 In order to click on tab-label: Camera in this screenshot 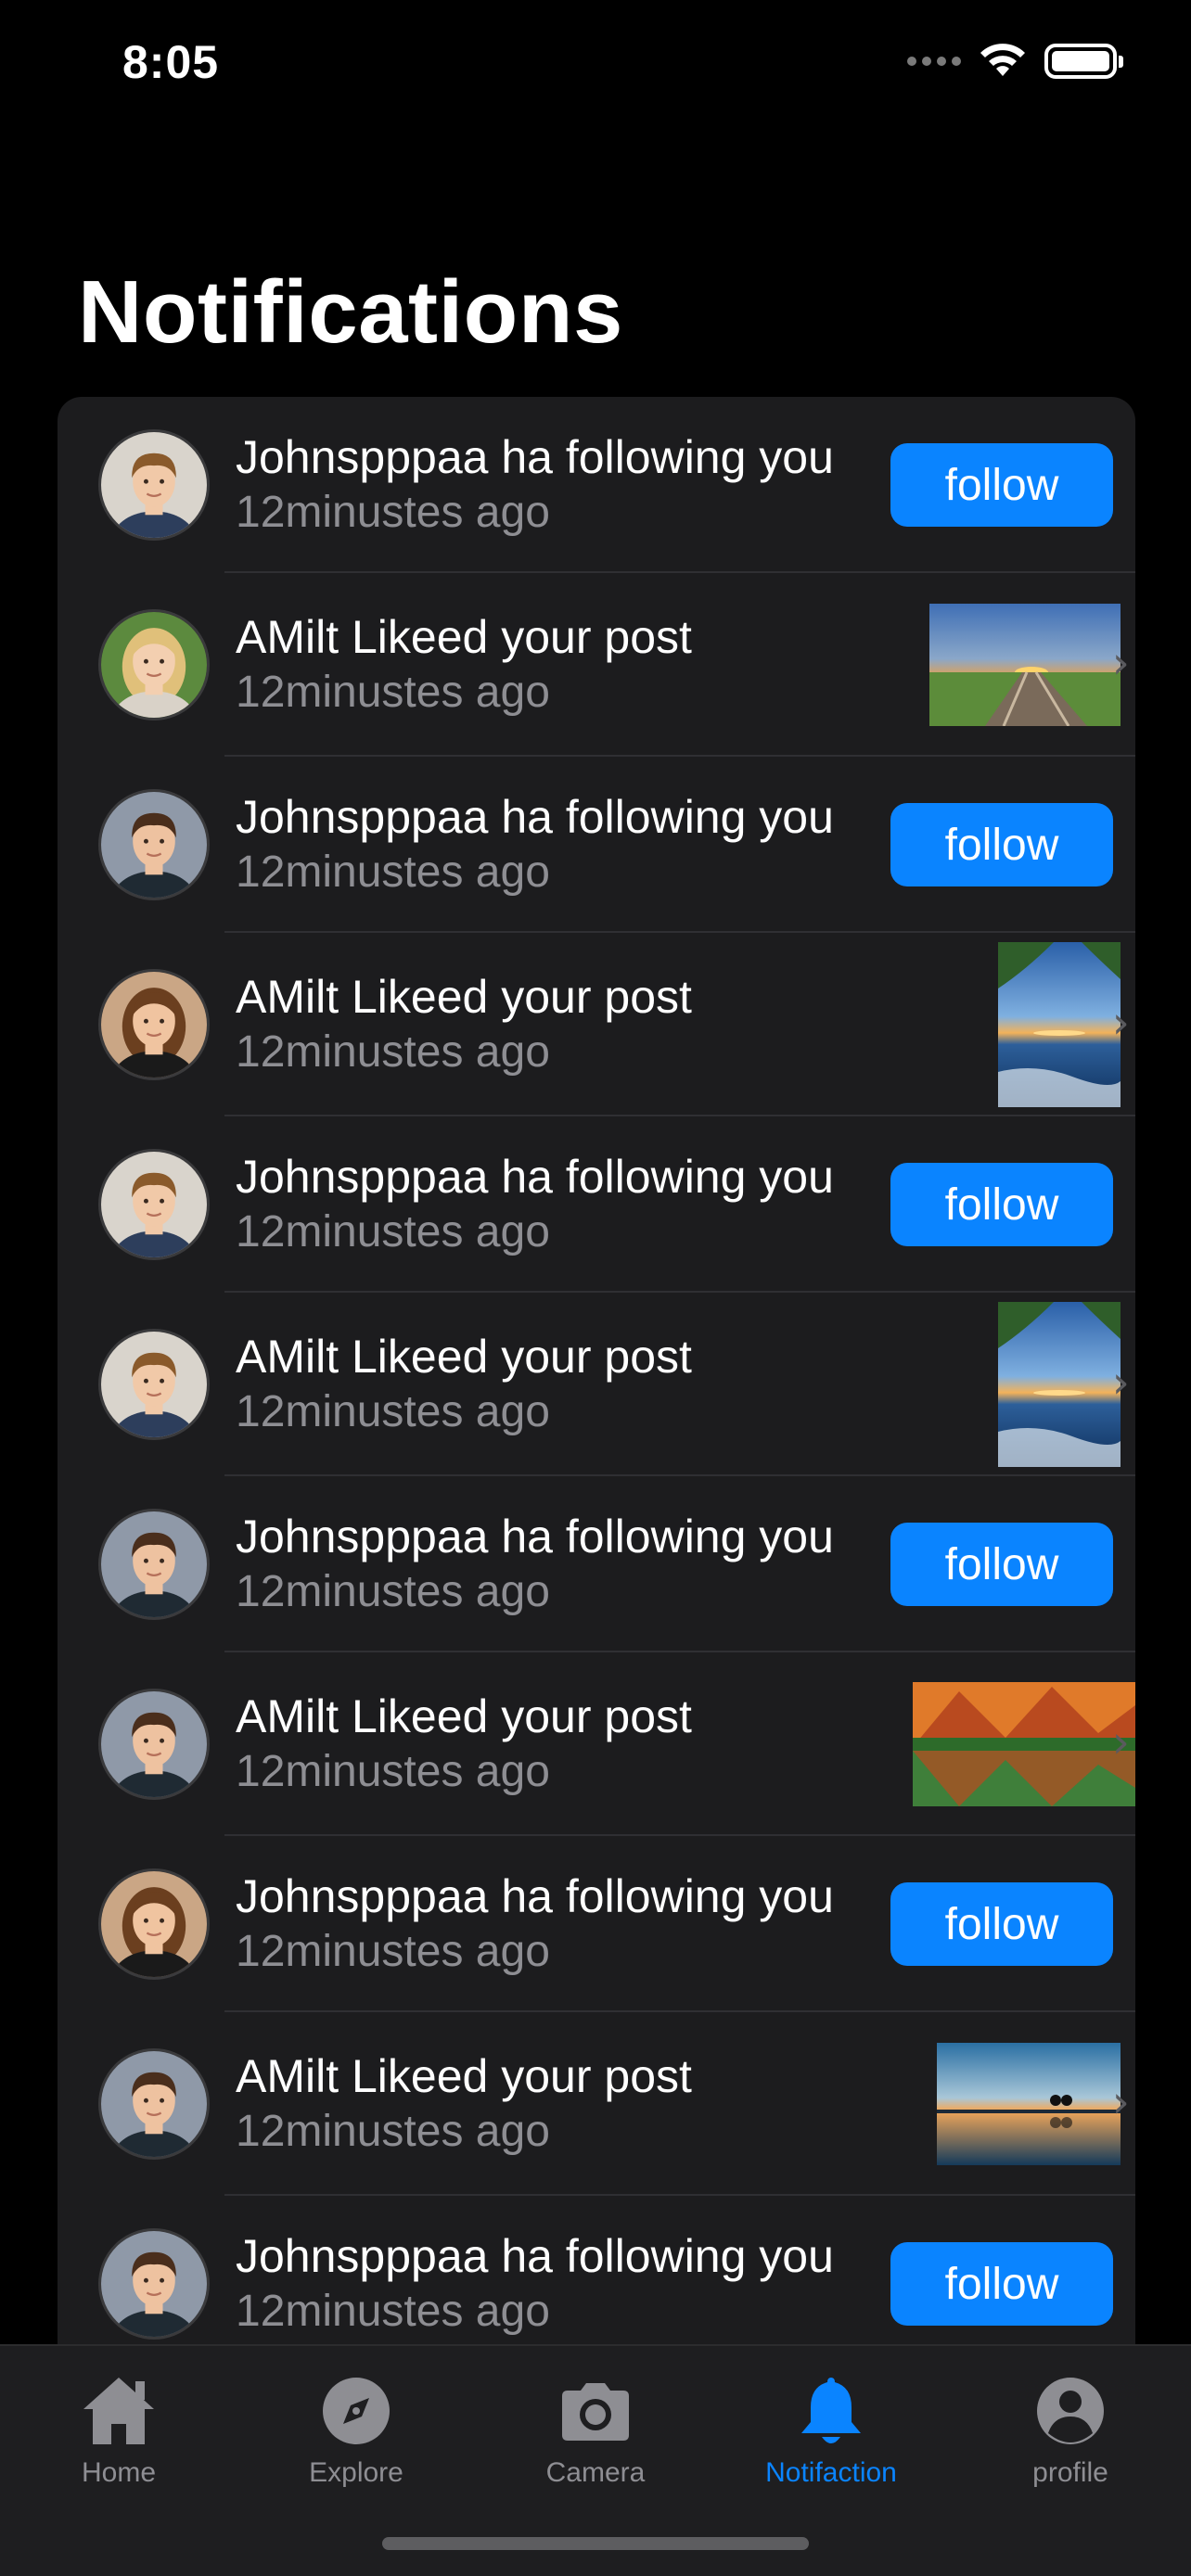, I will do `click(595, 2473)`.